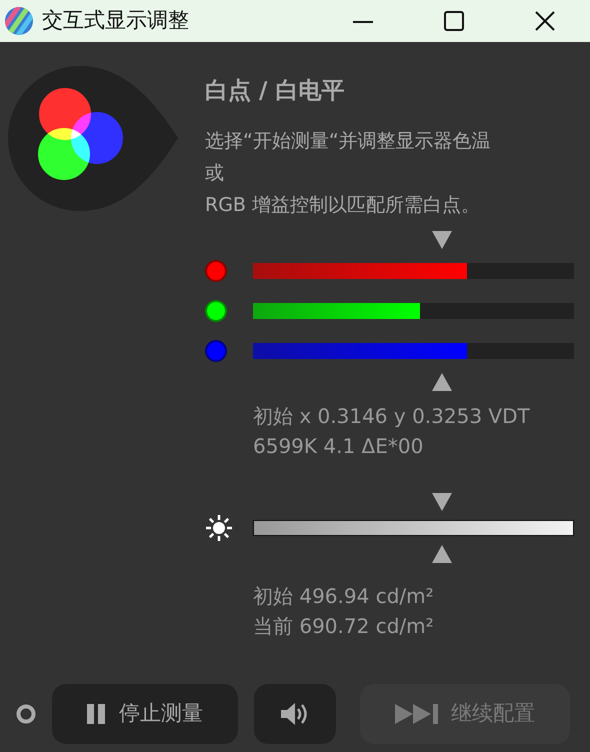  I want to click on maximize-icon, so click(453, 21).